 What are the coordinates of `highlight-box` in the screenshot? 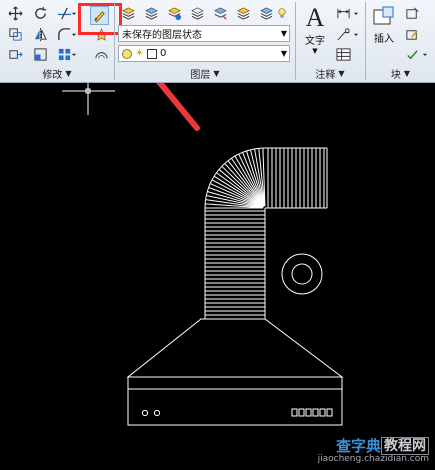 It's located at (100, 19).